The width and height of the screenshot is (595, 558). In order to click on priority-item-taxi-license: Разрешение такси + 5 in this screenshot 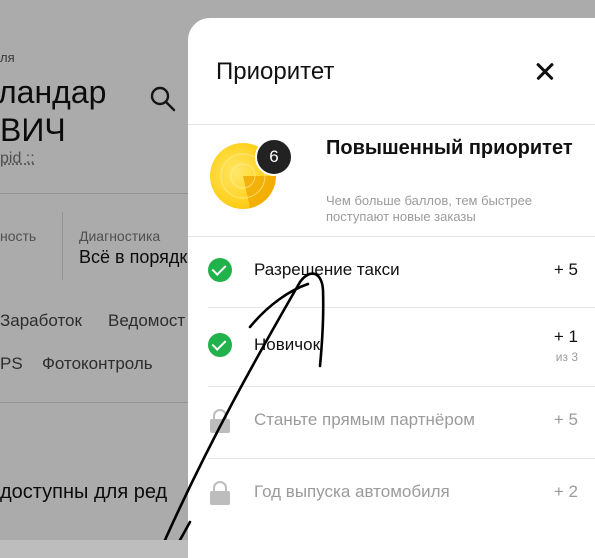, I will do `click(391, 272)`.